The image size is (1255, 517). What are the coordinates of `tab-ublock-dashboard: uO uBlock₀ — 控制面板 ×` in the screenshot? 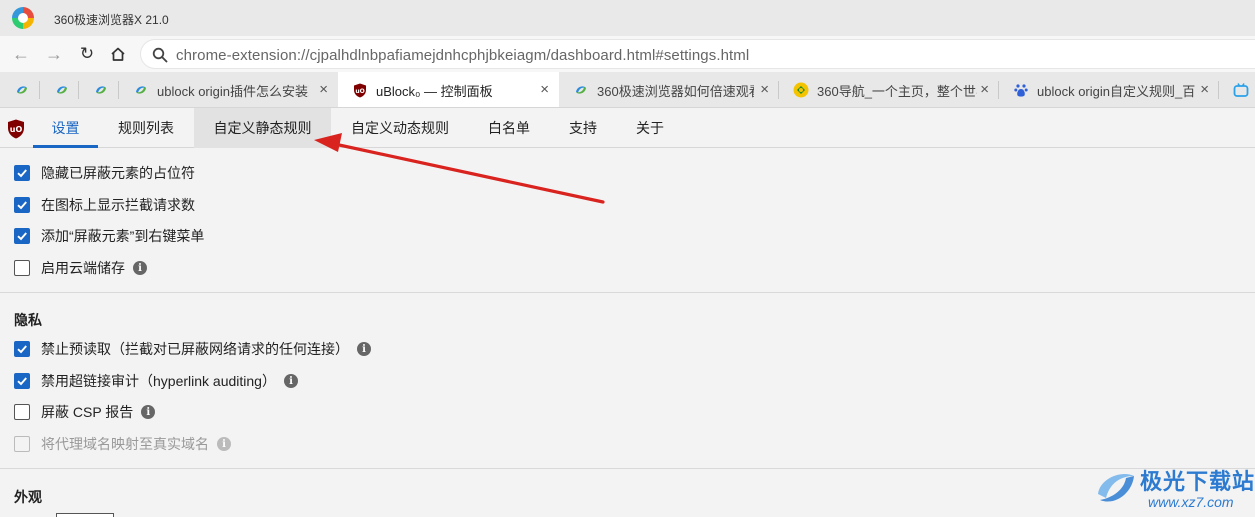 It's located at (448, 89).